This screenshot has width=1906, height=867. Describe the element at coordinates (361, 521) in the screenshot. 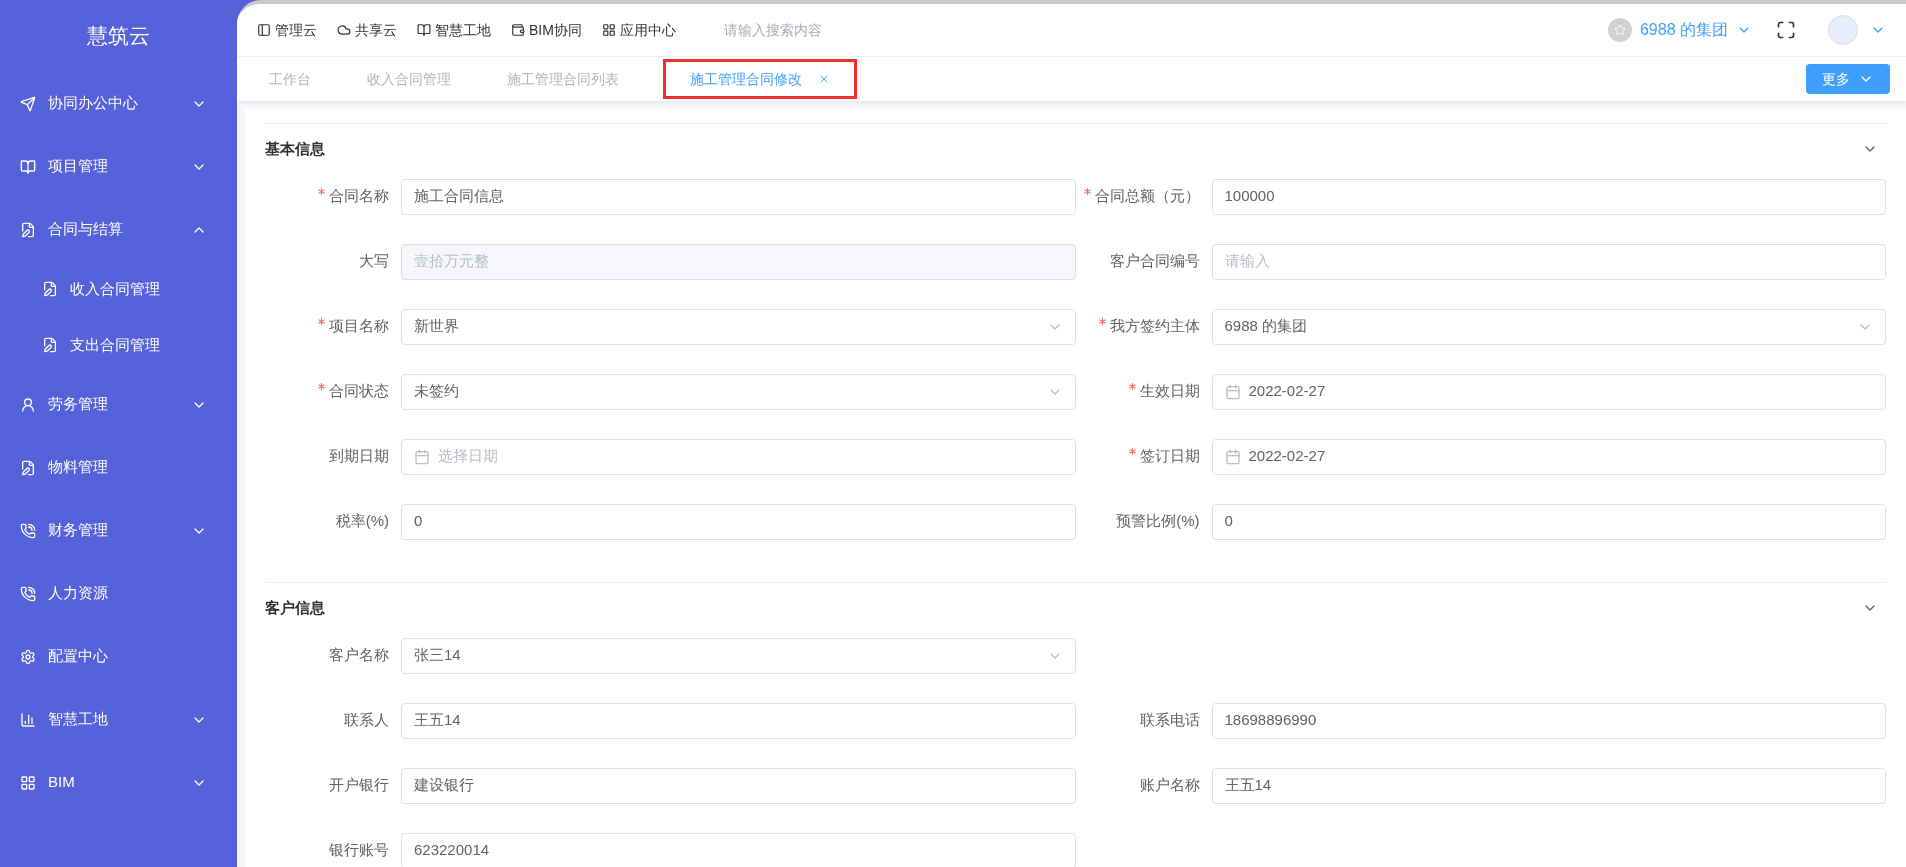

I see `field-label: 税率(%)` at that location.